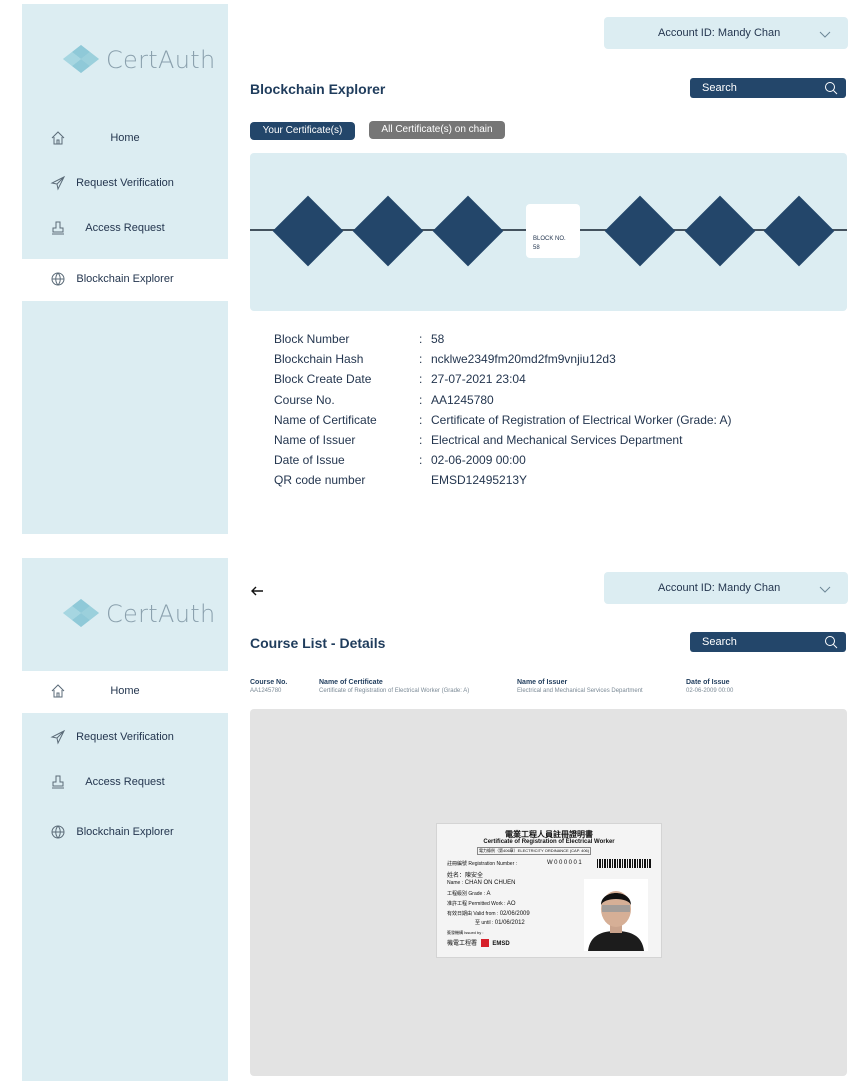 The height and width of the screenshot is (1081, 853). I want to click on detail-value: ncklwe2349fm20md2fm9vnjiu12d3, so click(523, 359).